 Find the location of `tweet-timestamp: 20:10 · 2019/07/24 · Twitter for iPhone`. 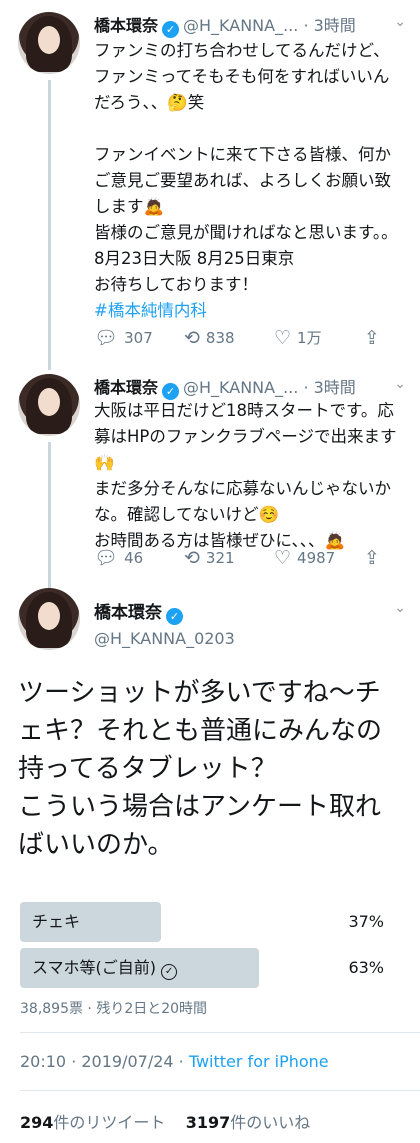

tweet-timestamp: 20:10 · 2019/07/24 · Twitter for iPhone is located at coordinates (174, 1061).